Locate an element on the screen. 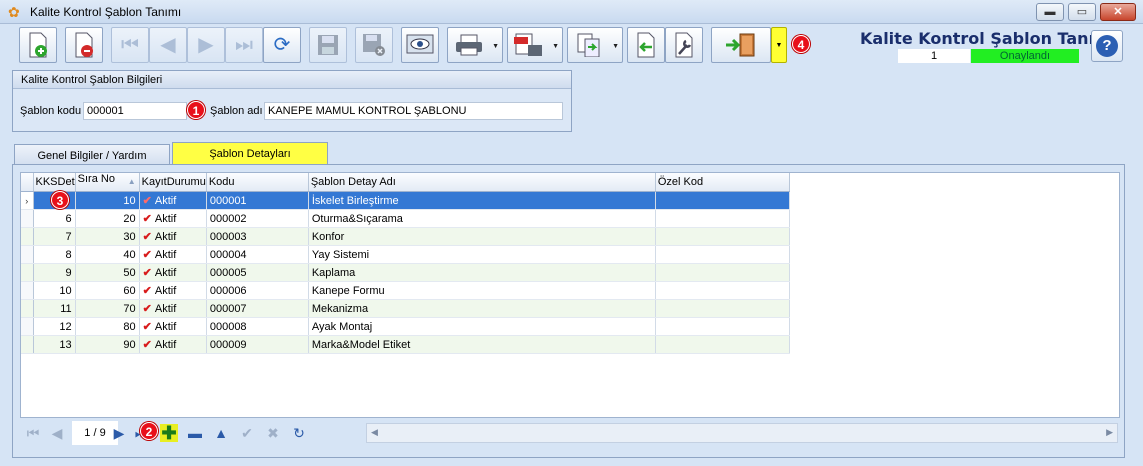 This screenshot has height=466, width=1143. cell-kodu: 000002 is located at coordinates (257, 218).